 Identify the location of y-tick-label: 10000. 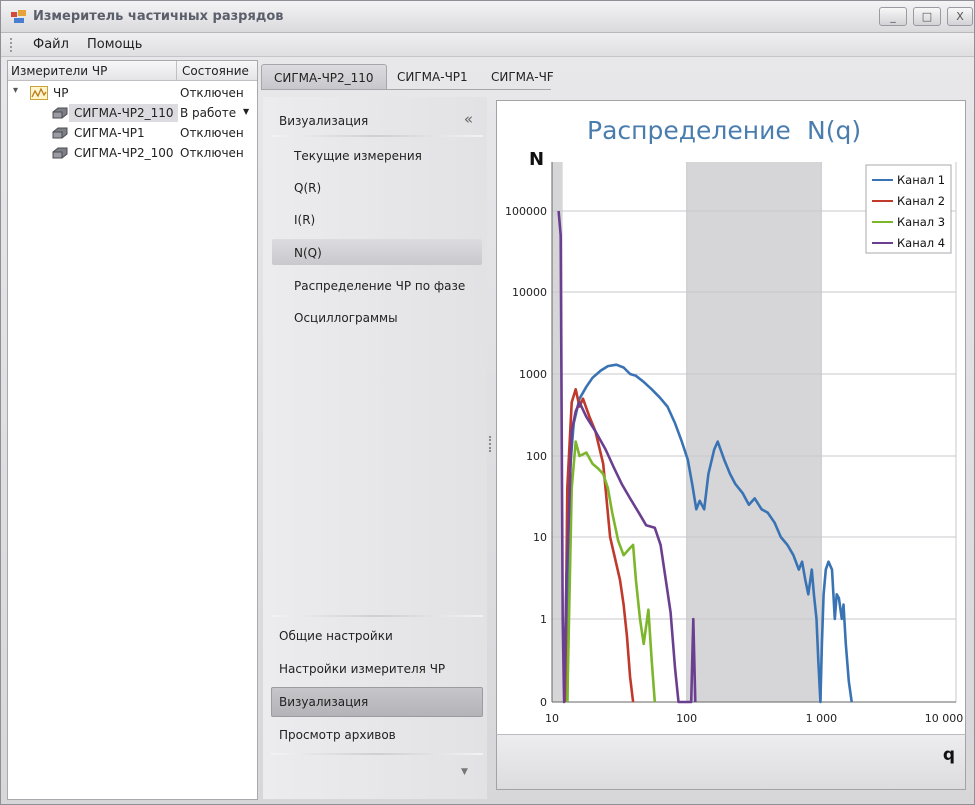
(529, 292).